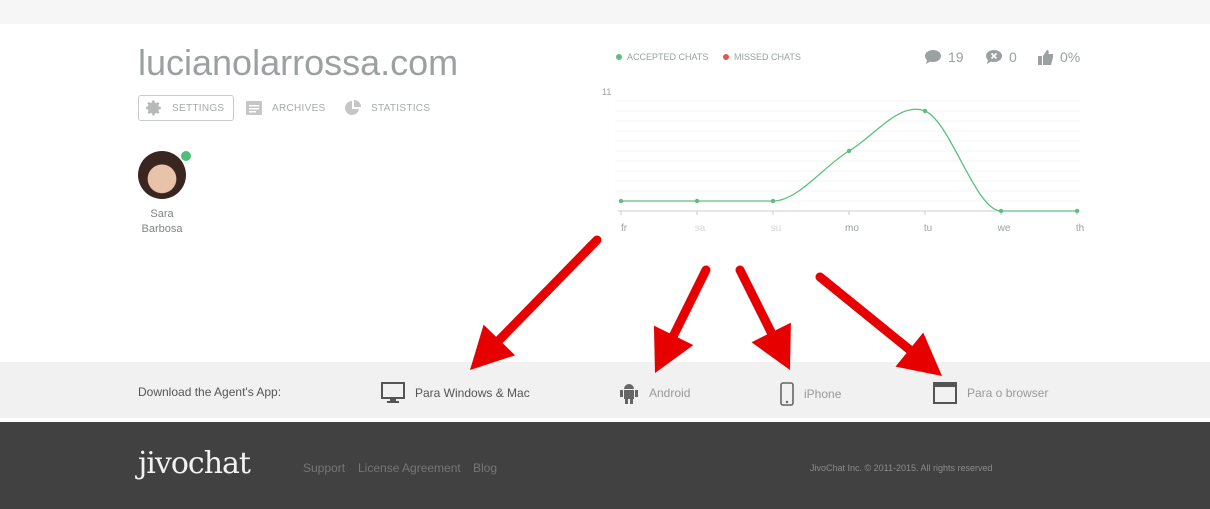  What do you see at coordinates (668, 57) in the screenshot?
I see `legend-accepted-label: ACCEPTED CHATS` at bounding box center [668, 57].